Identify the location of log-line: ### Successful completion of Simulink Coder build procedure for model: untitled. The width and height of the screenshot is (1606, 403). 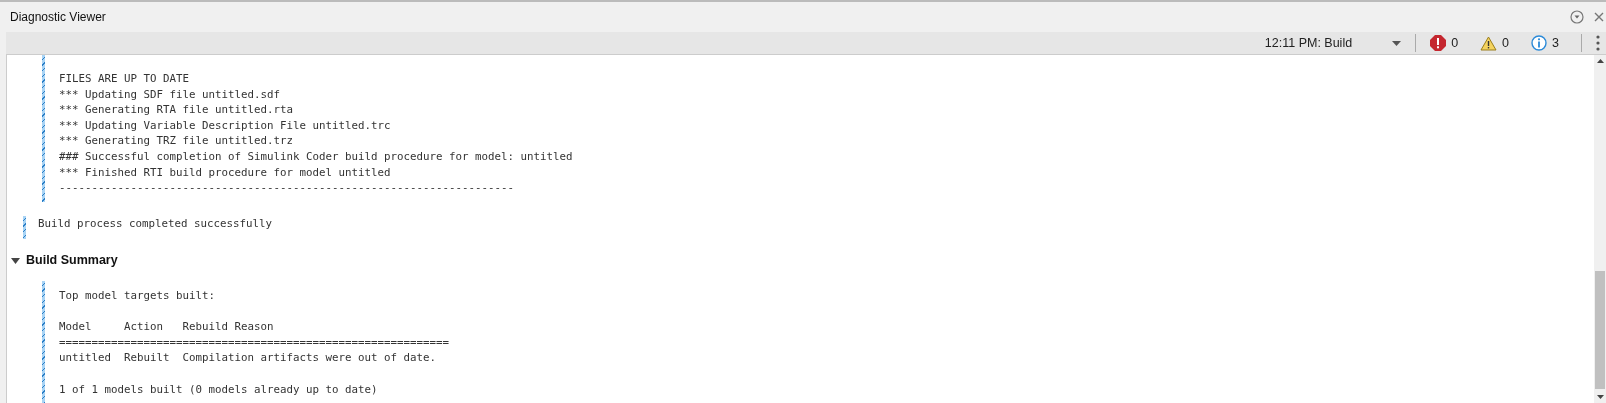
(316, 156).